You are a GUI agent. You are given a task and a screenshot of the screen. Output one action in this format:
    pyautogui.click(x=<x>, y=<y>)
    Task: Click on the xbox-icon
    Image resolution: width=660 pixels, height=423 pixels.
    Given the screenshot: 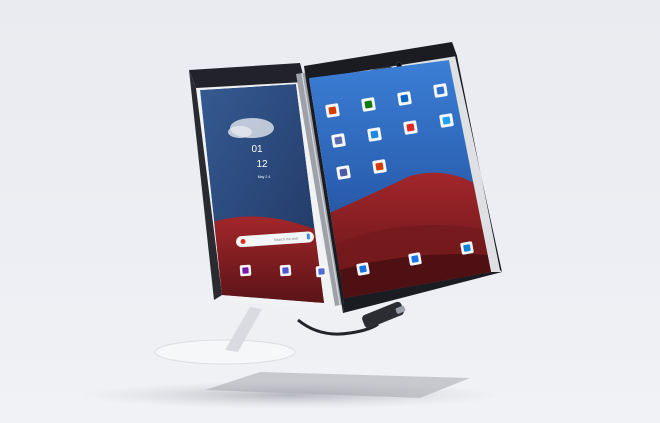 What is the action you would take?
    pyautogui.click(x=368, y=104)
    